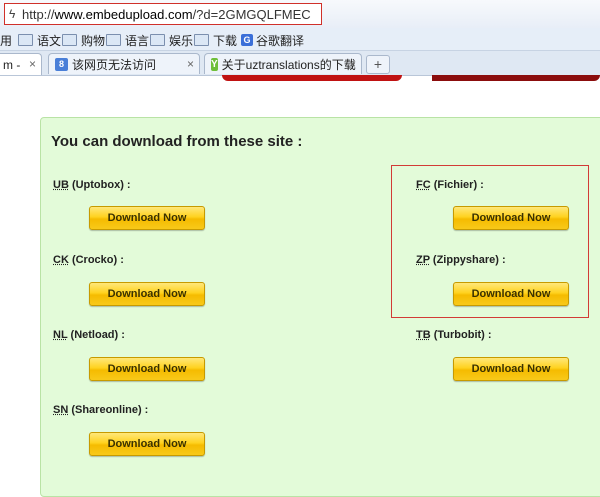 The height and width of the screenshot is (497, 600). What do you see at coordinates (108, 410) in the screenshot?
I see `host-name: (Shareonline) :` at bounding box center [108, 410].